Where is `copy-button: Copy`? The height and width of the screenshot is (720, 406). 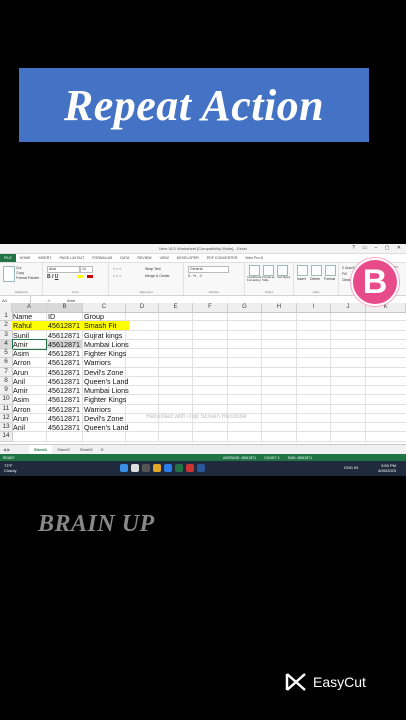 copy-button: Copy is located at coordinates (20, 273).